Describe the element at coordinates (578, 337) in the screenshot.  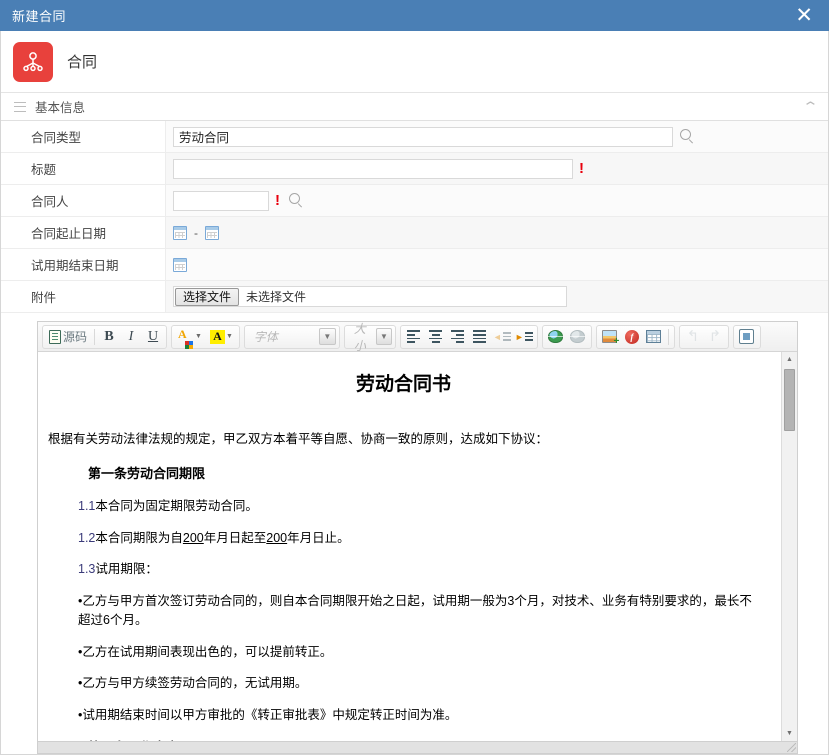
I see `remove-link-button` at that location.